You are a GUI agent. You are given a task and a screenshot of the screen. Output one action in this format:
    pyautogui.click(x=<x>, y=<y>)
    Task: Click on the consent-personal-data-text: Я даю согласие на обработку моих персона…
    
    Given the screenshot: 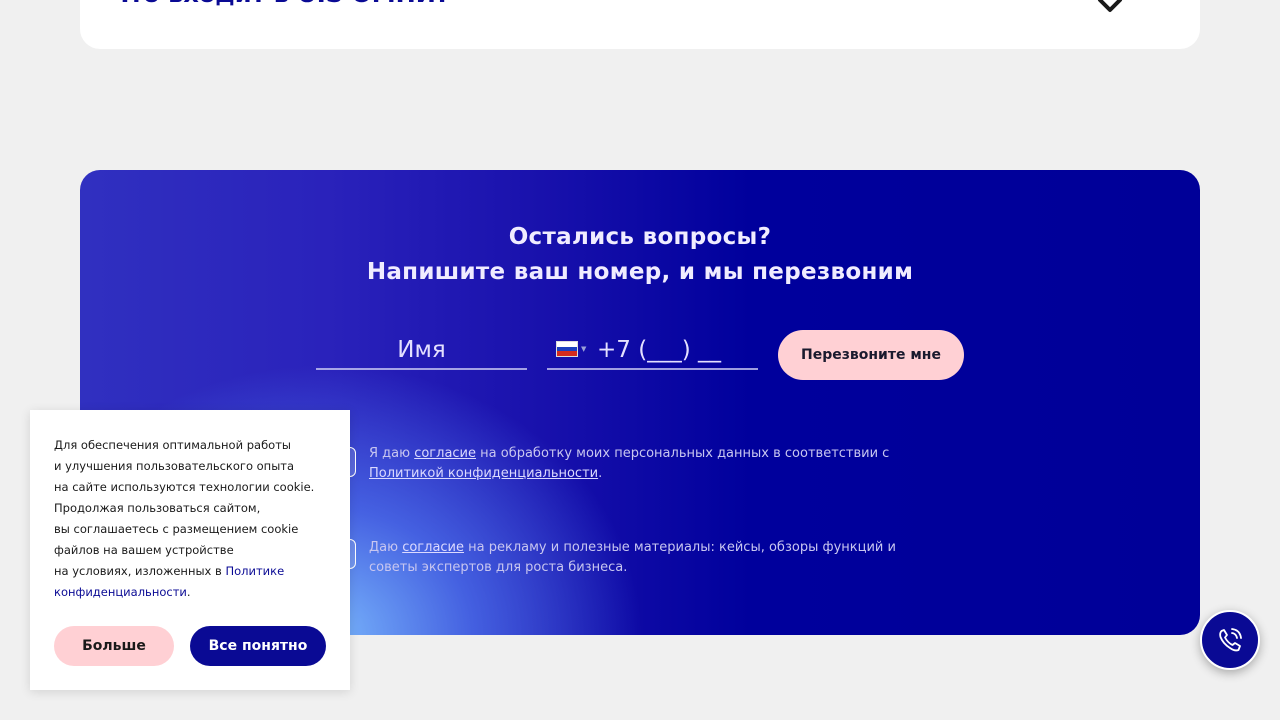 What is the action you would take?
    pyautogui.click(x=629, y=463)
    